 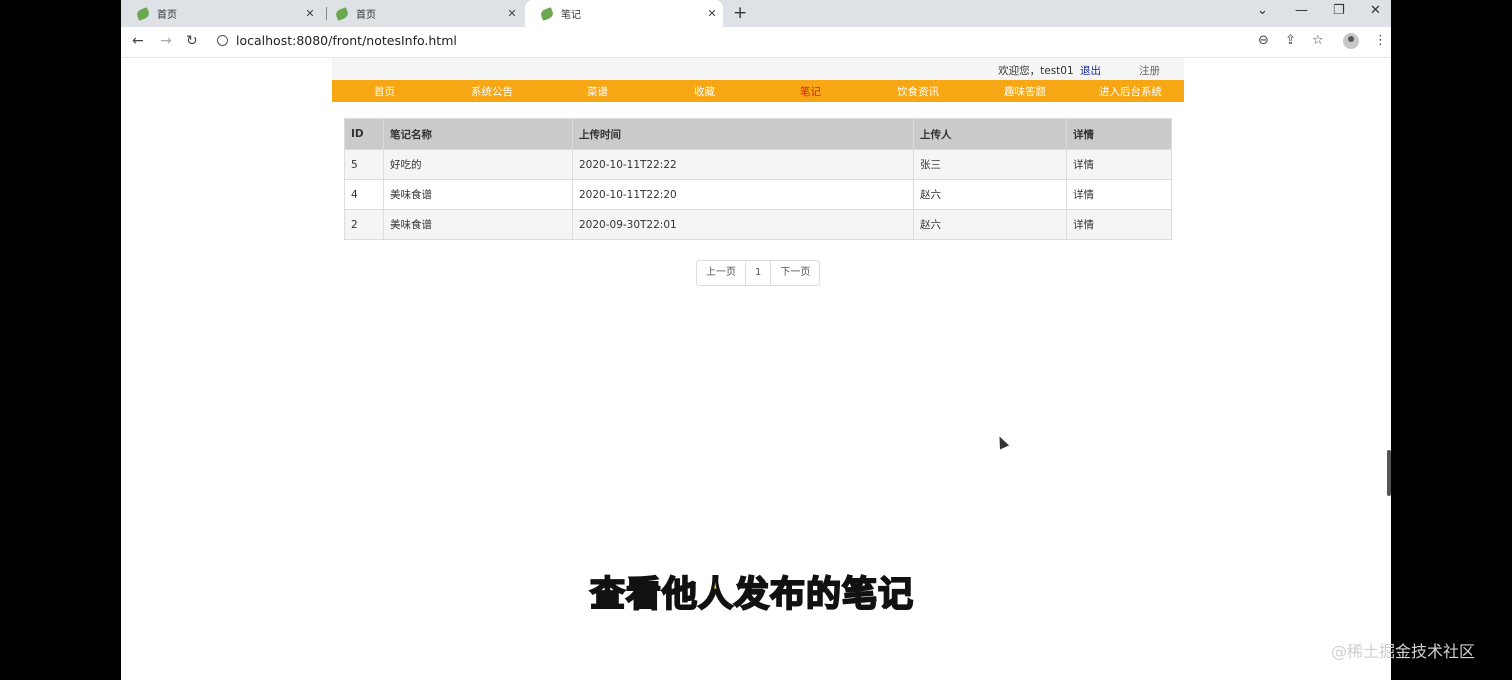 I want to click on tab-home-2: 首页 ✕, so click(x=421, y=13).